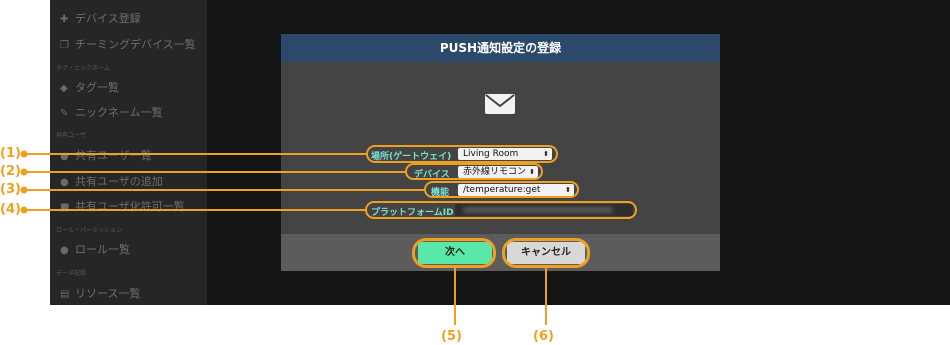  What do you see at coordinates (543, 336) in the screenshot?
I see `callout-6: (6)` at bounding box center [543, 336].